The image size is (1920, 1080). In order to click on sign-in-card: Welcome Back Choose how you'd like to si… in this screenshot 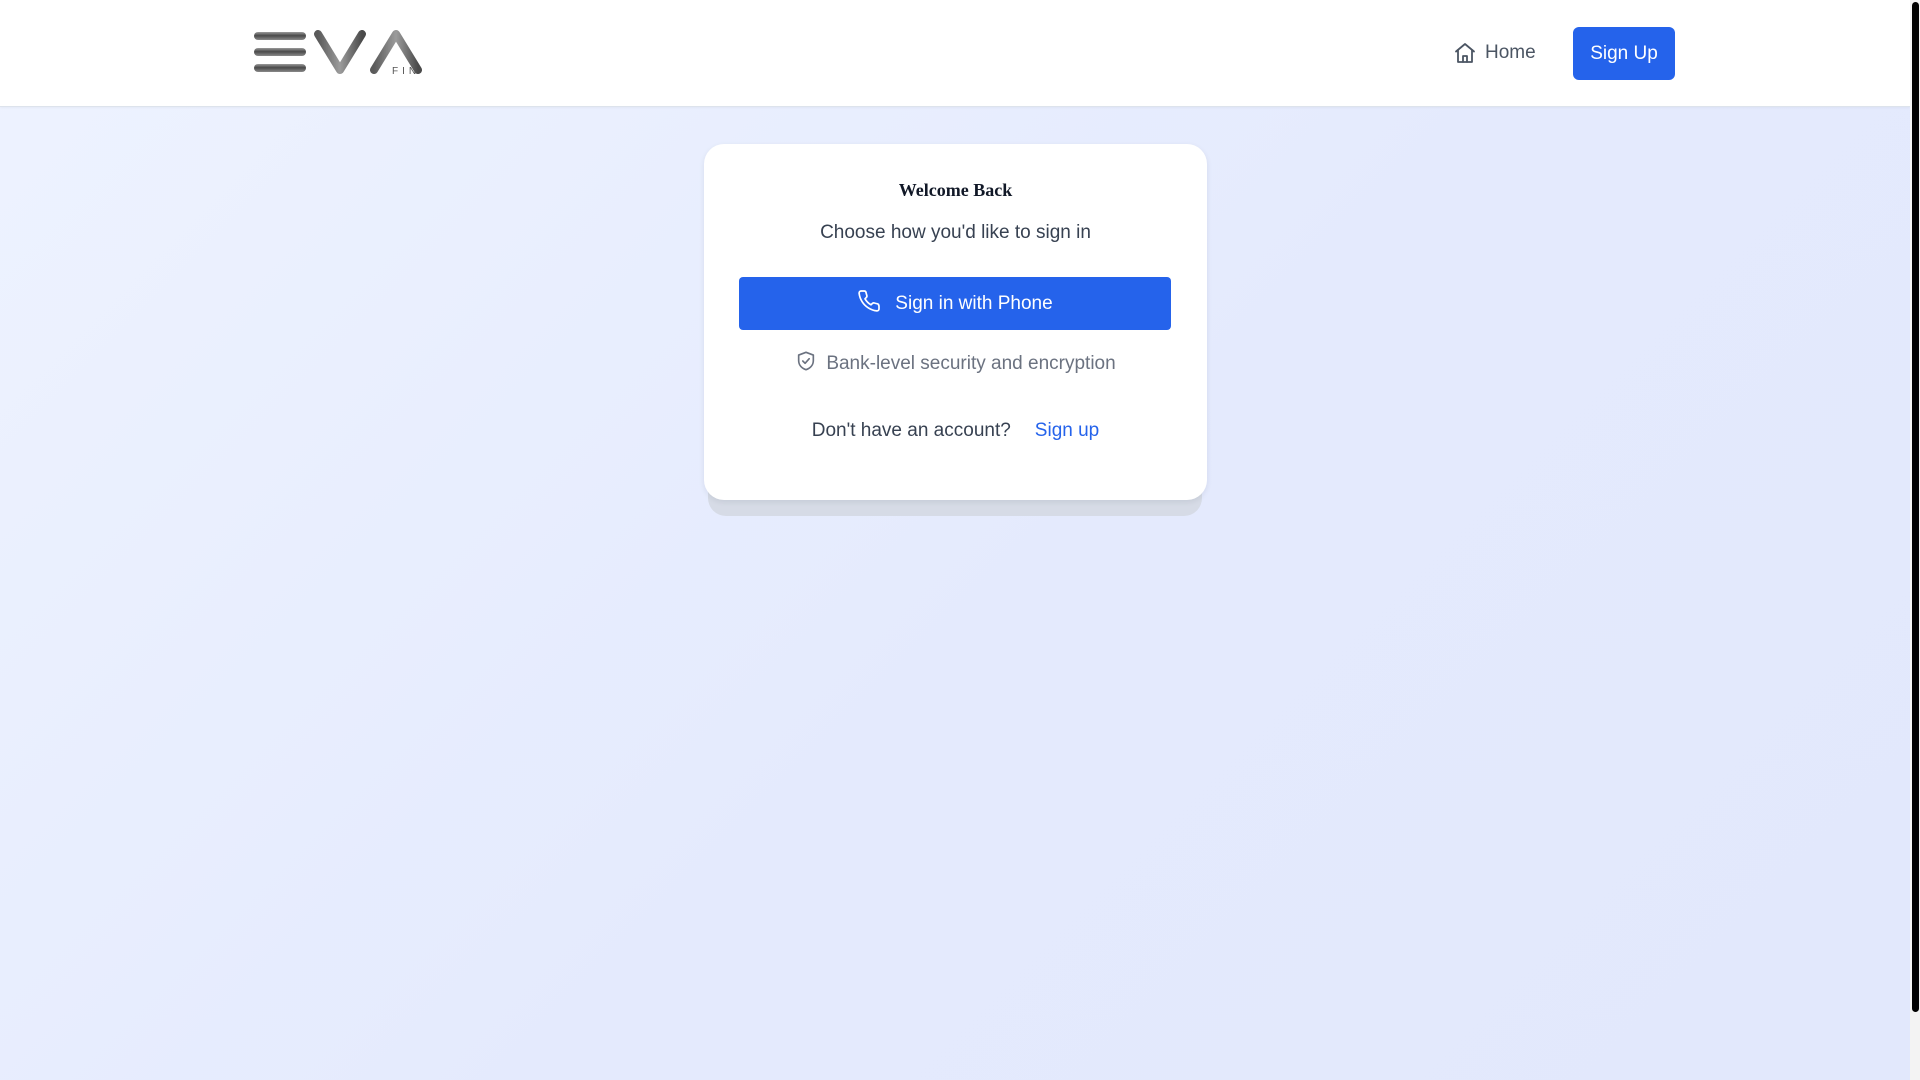, I will do `click(955, 322)`.